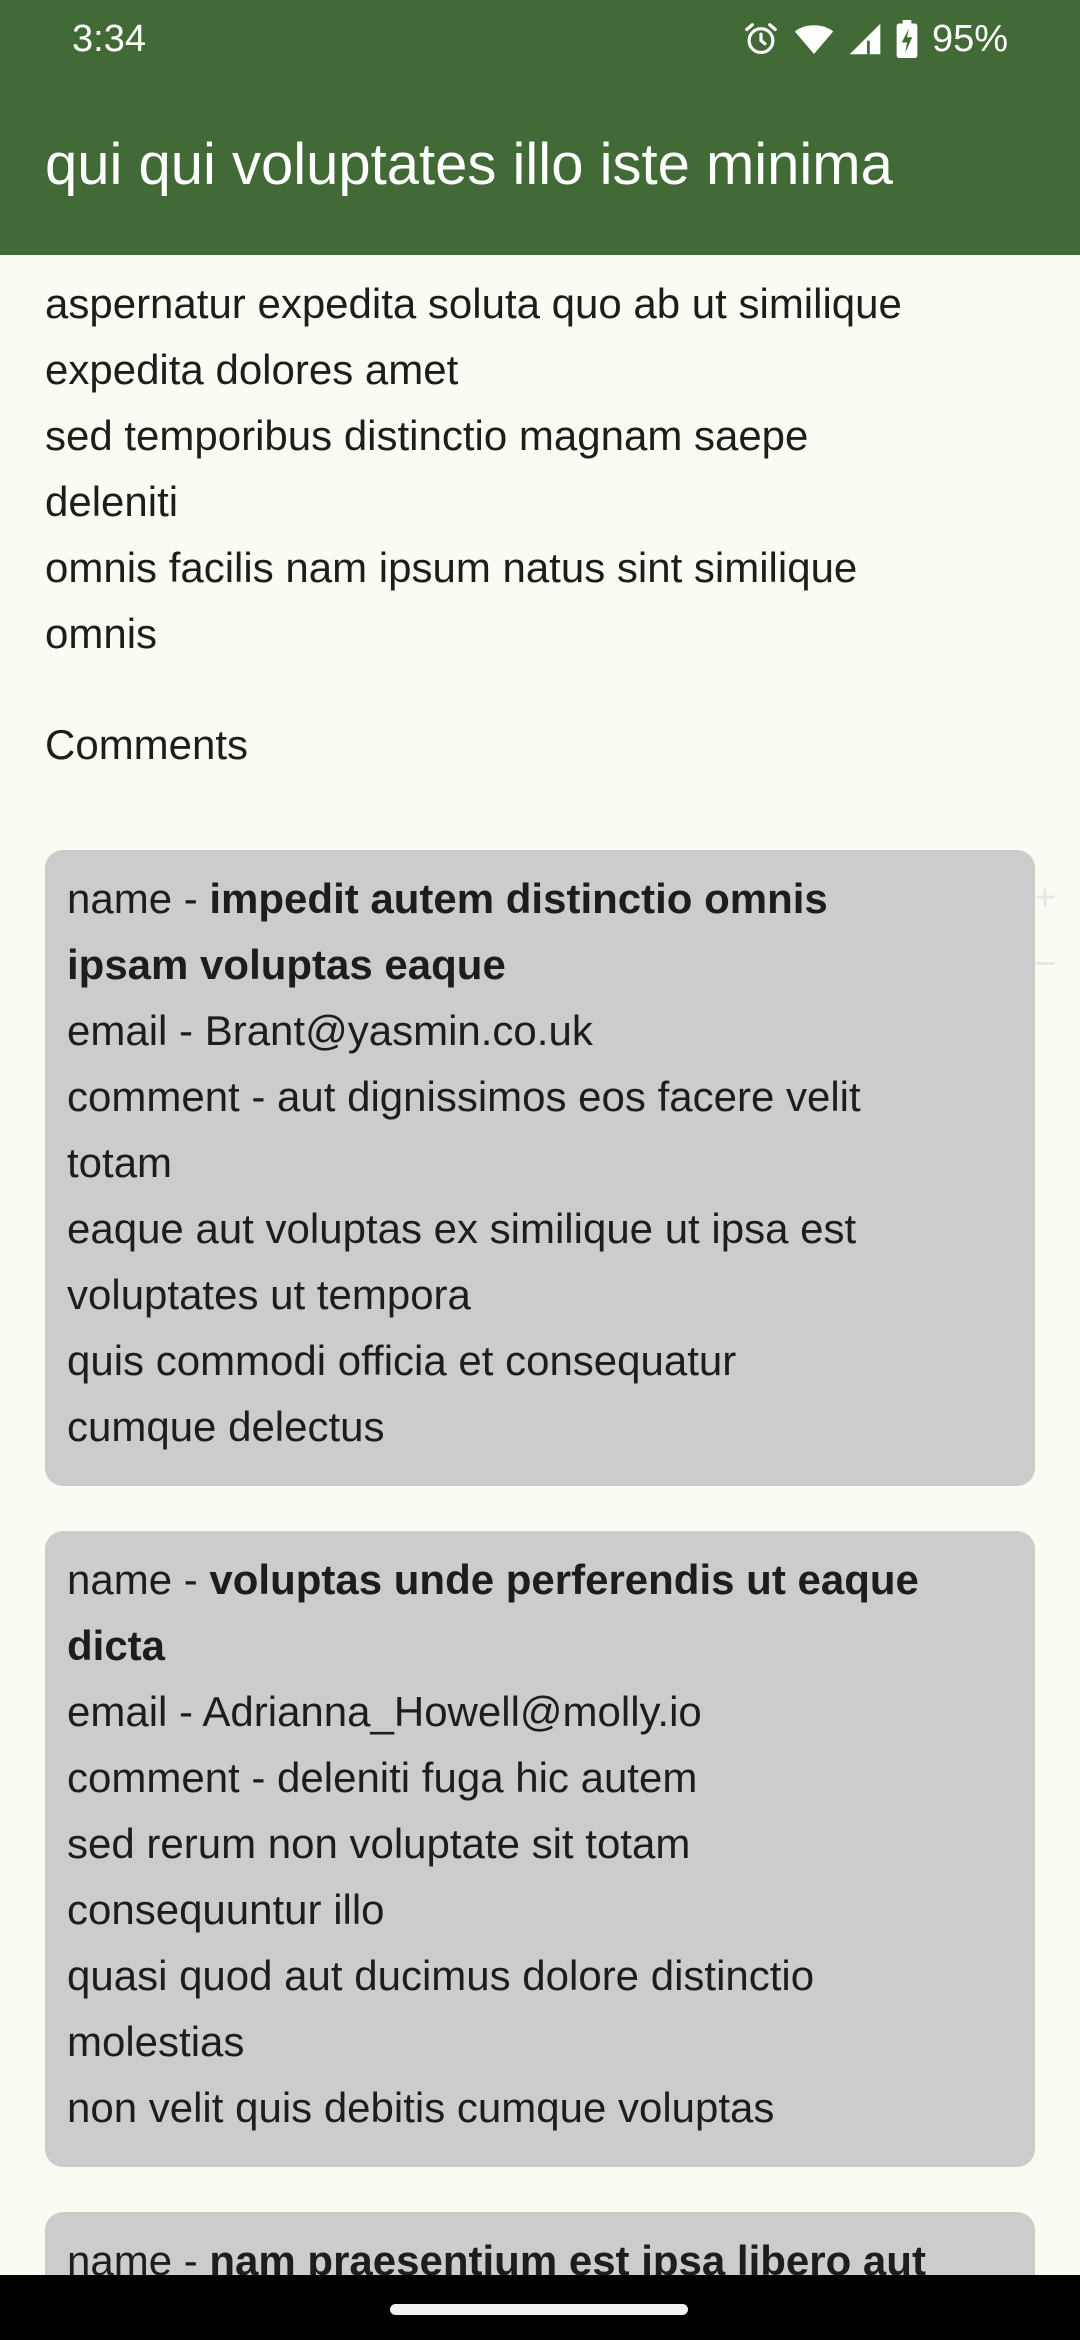 The height and width of the screenshot is (2340, 1080). What do you see at coordinates (402, 1360) in the screenshot?
I see `comment-text-line: quis commodi officia et consequatur` at bounding box center [402, 1360].